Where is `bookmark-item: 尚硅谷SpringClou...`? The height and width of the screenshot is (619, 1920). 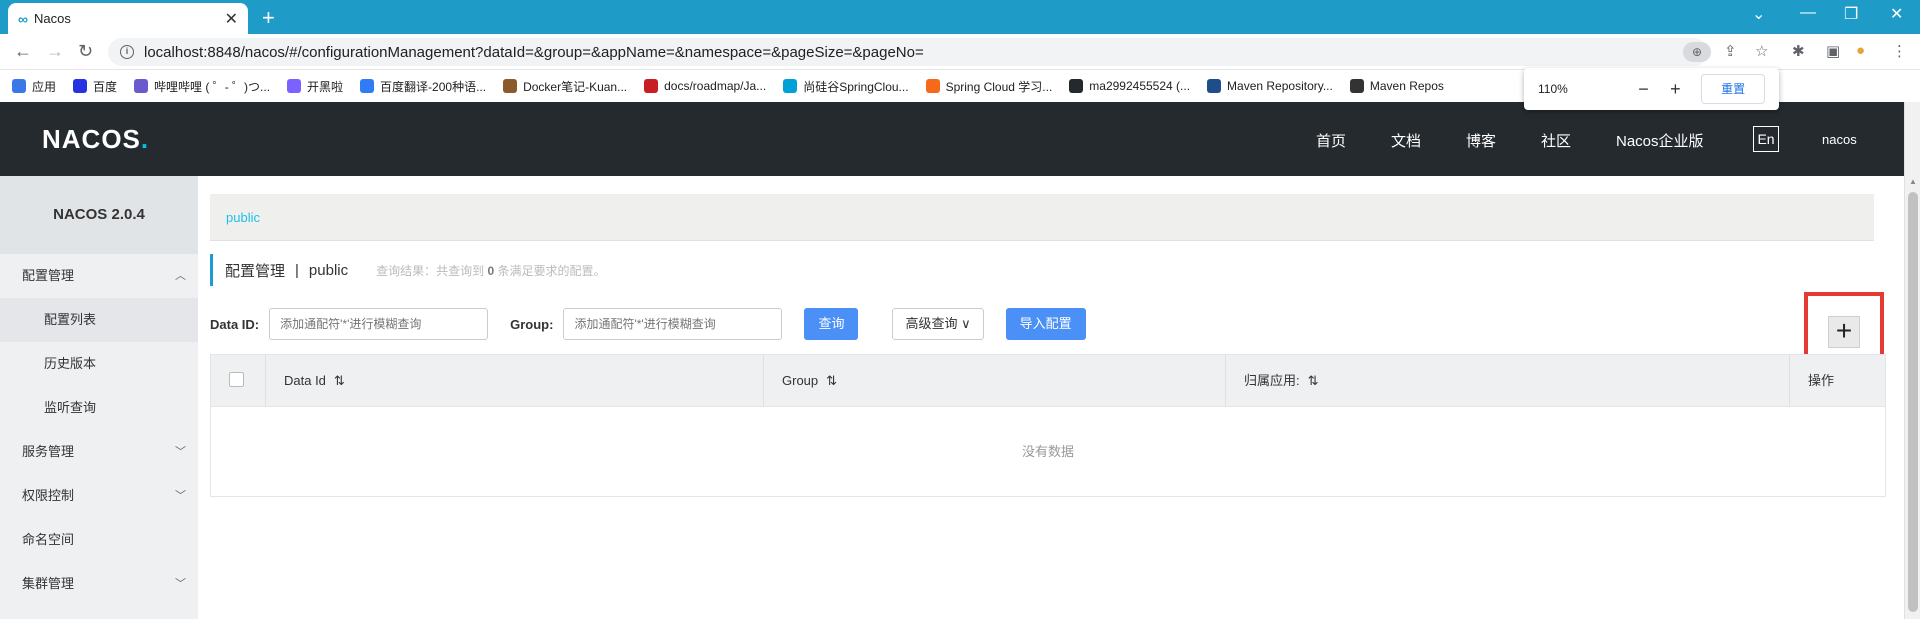
bookmark-item: 尚硅谷SpringClou... is located at coordinates (846, 86).